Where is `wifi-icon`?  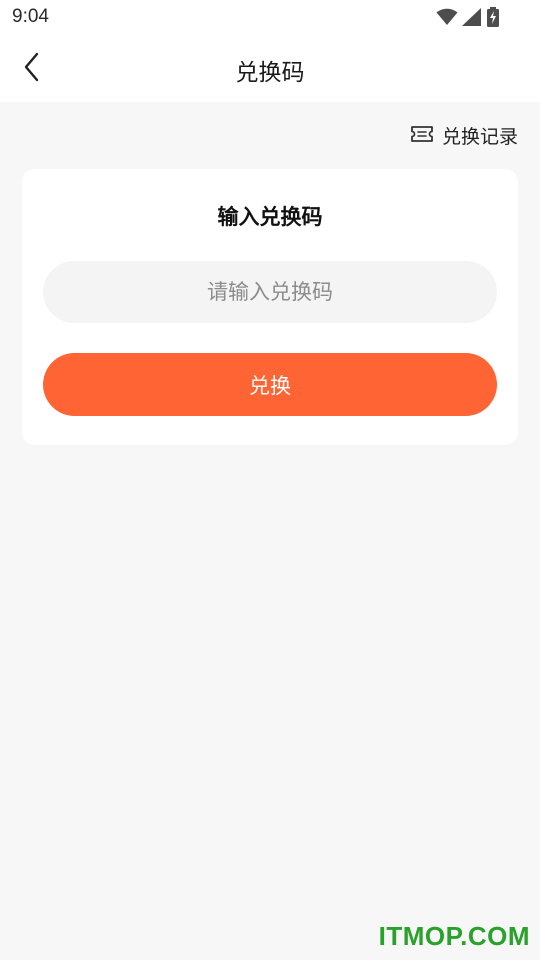
wifi-icon is located at coordinates (447, 17).